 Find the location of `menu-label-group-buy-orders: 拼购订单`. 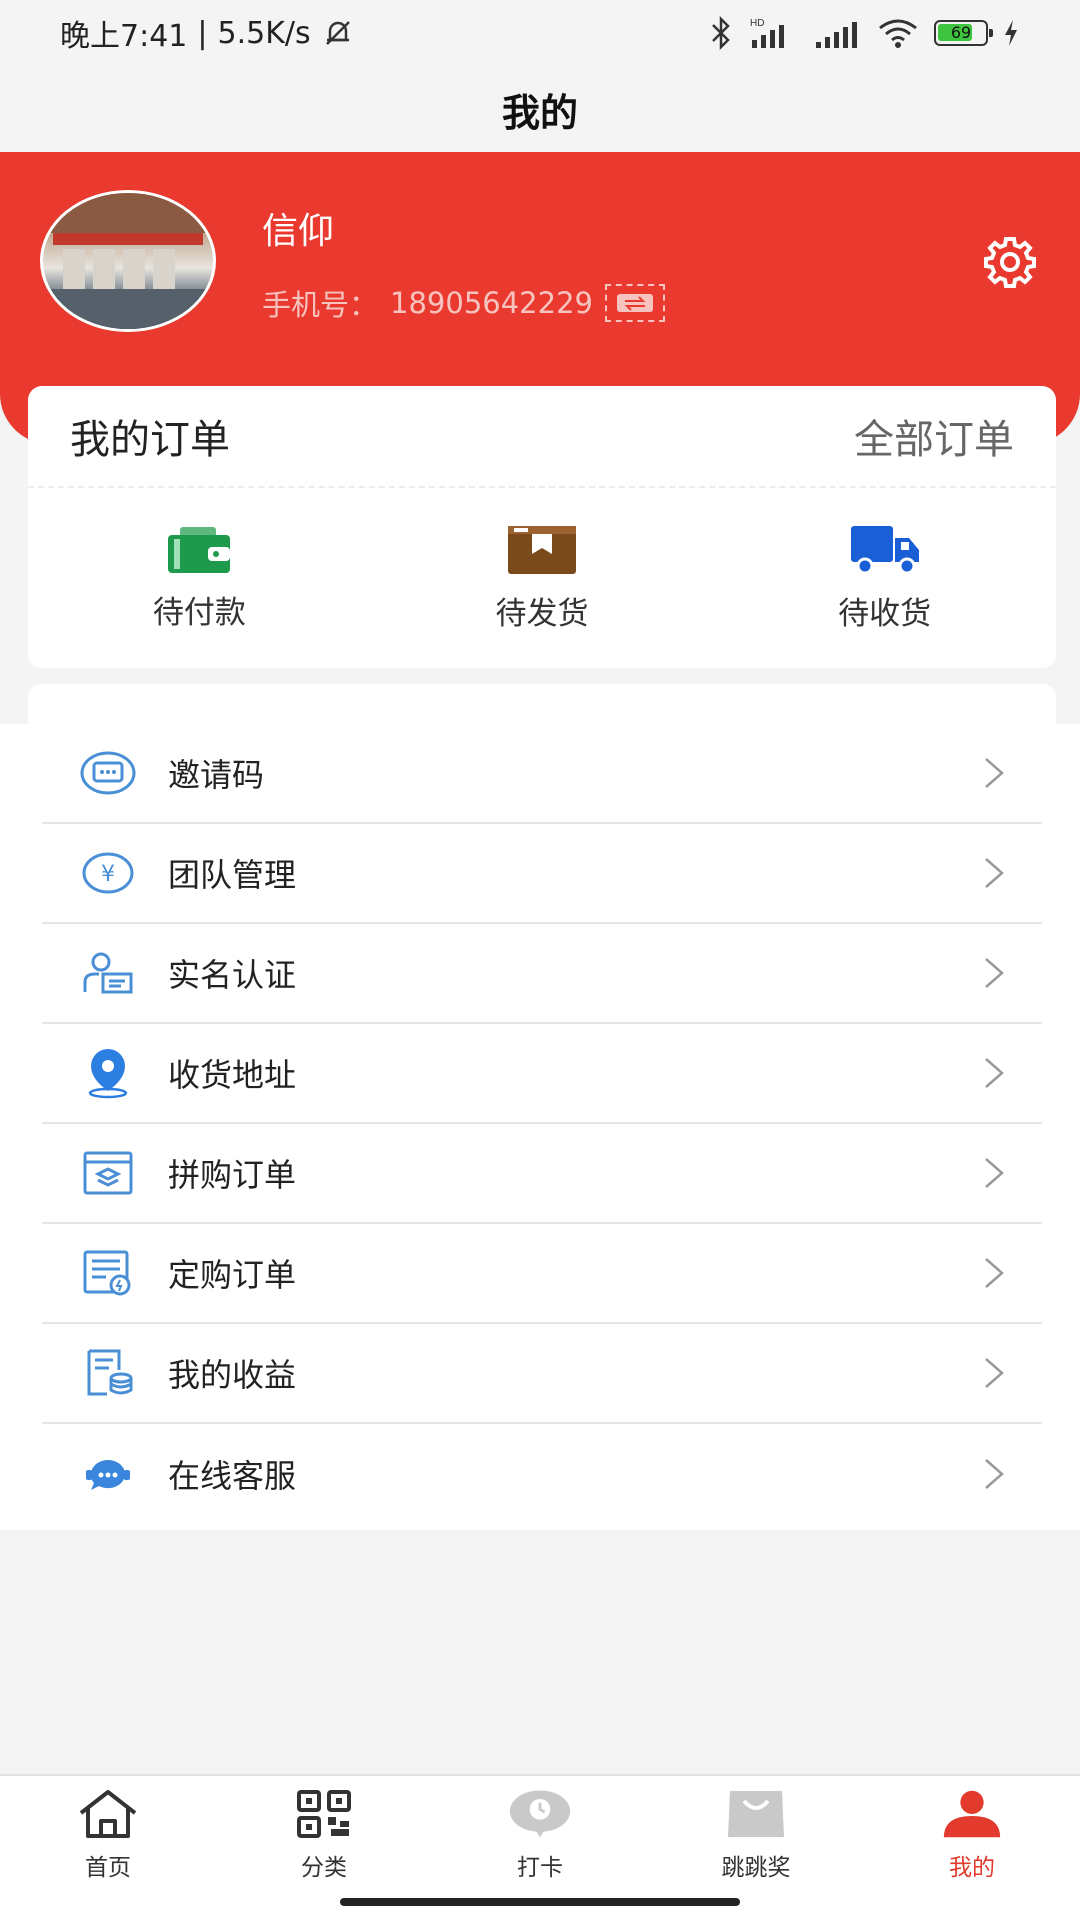

menu-label-group-buy-orders: 拼购订单 is located at coordinates (232, 1175).